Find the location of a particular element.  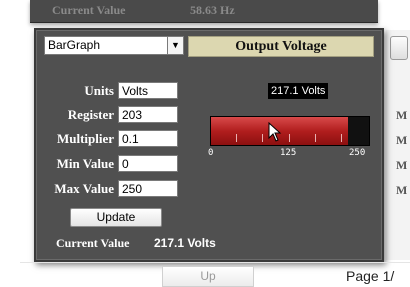

page-indicator: Page 1/ is located at coordinates (370, 276).